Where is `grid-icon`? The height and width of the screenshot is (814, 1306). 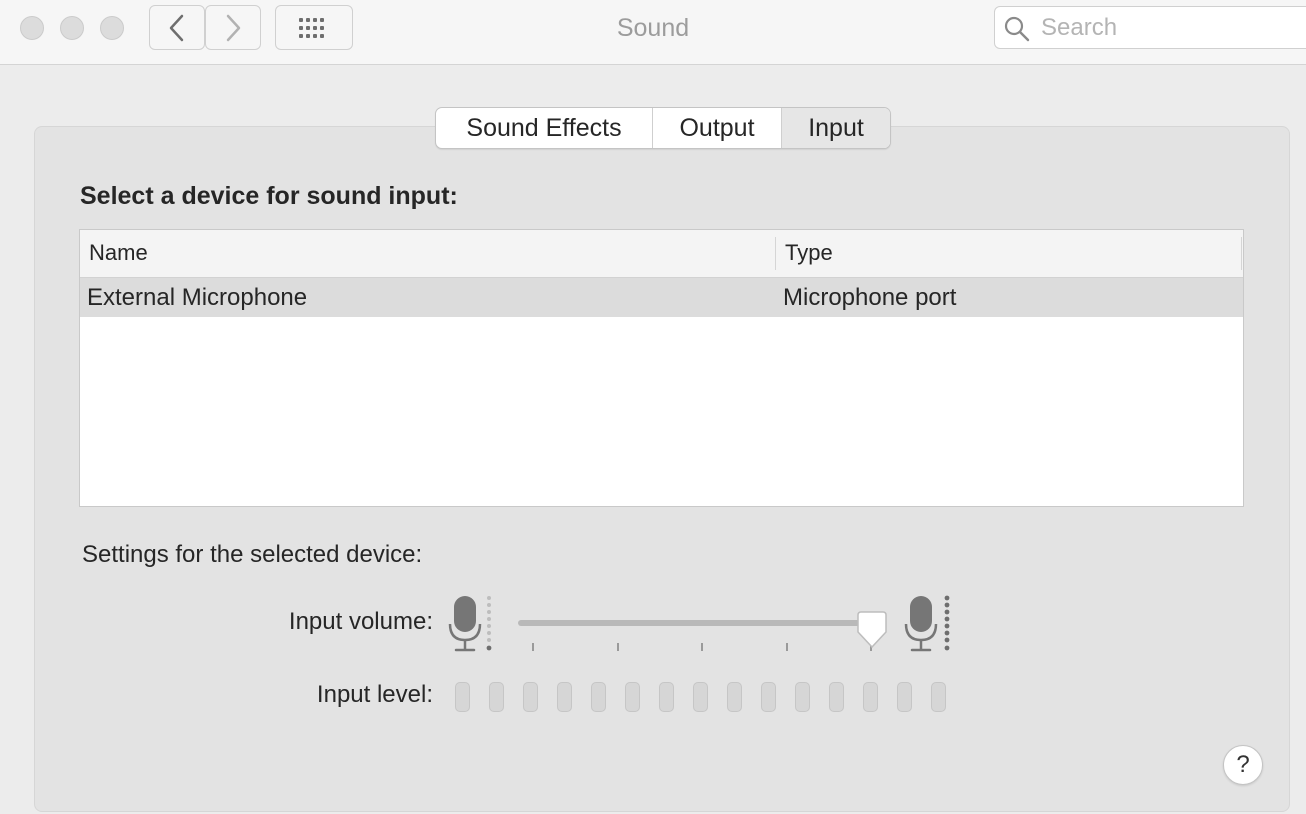 grid-icon is located at coordinates (311, 27).